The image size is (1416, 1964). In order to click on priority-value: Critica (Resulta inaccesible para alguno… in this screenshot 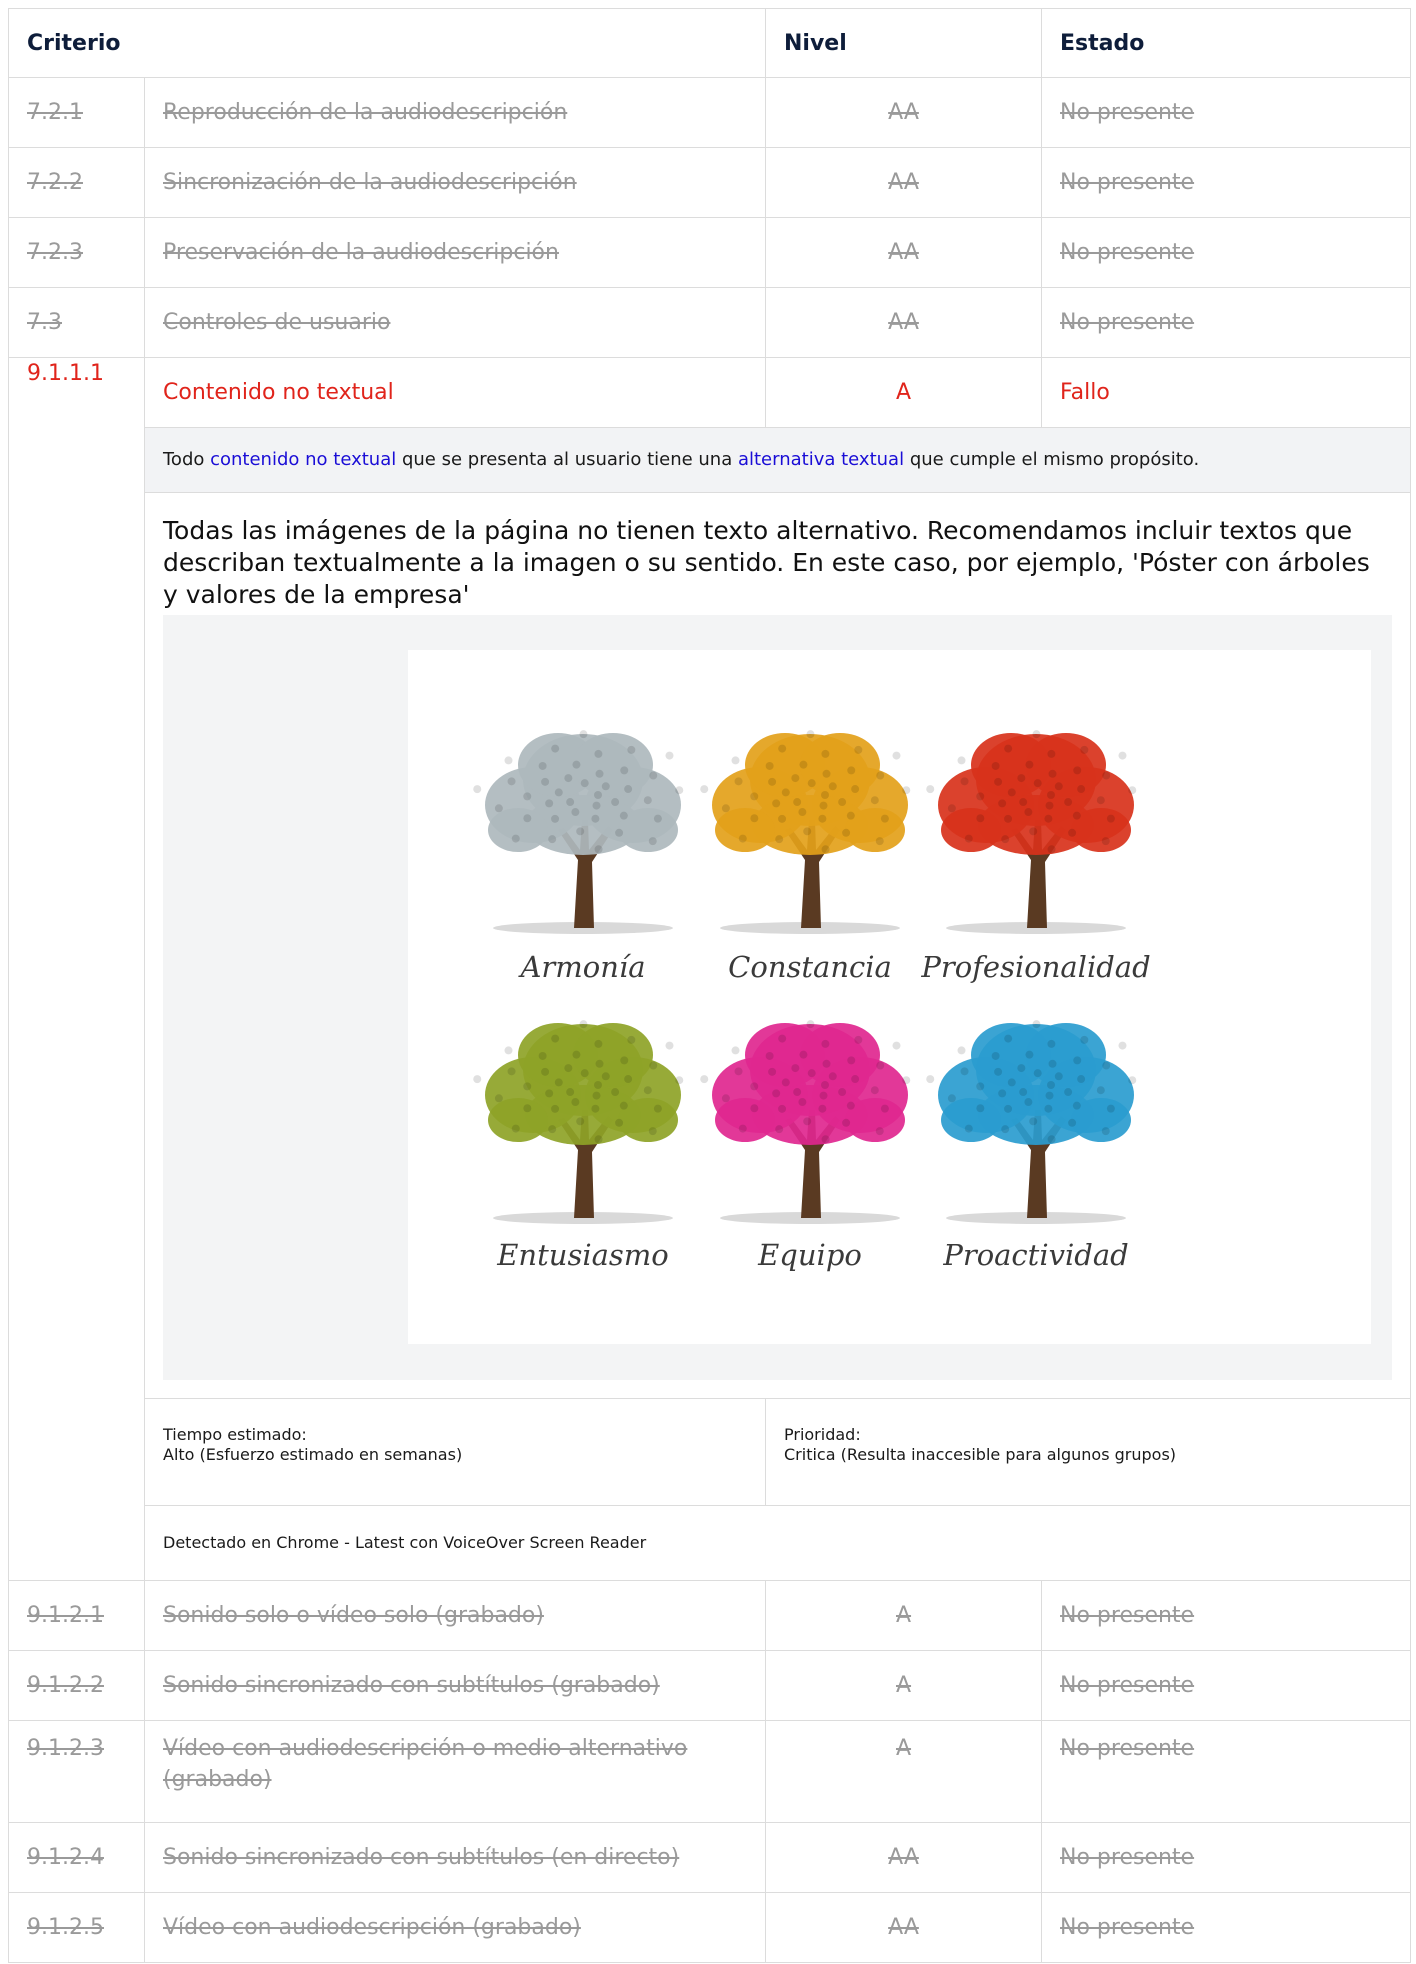, I will do `click(980, 1454)`.